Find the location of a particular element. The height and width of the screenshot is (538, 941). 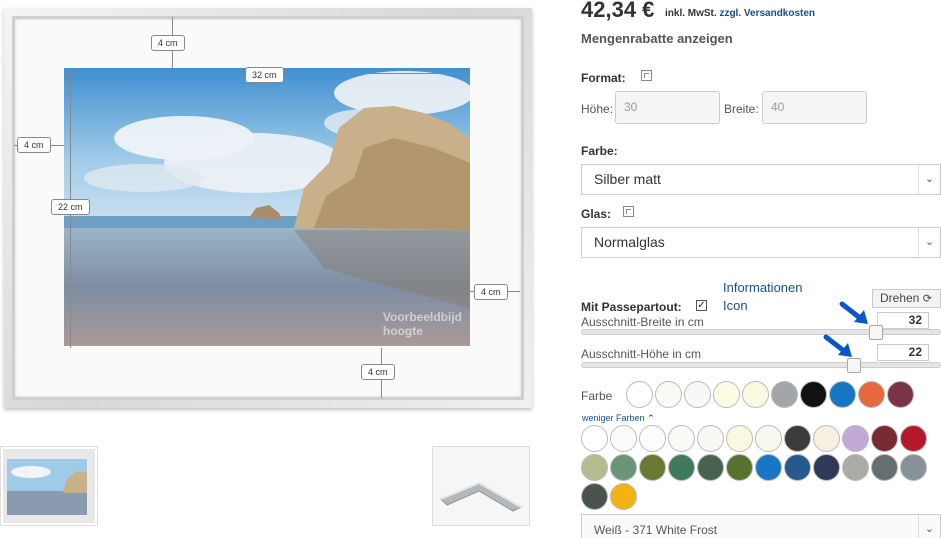

width-input: 40 is located at coordinates (814, 107).